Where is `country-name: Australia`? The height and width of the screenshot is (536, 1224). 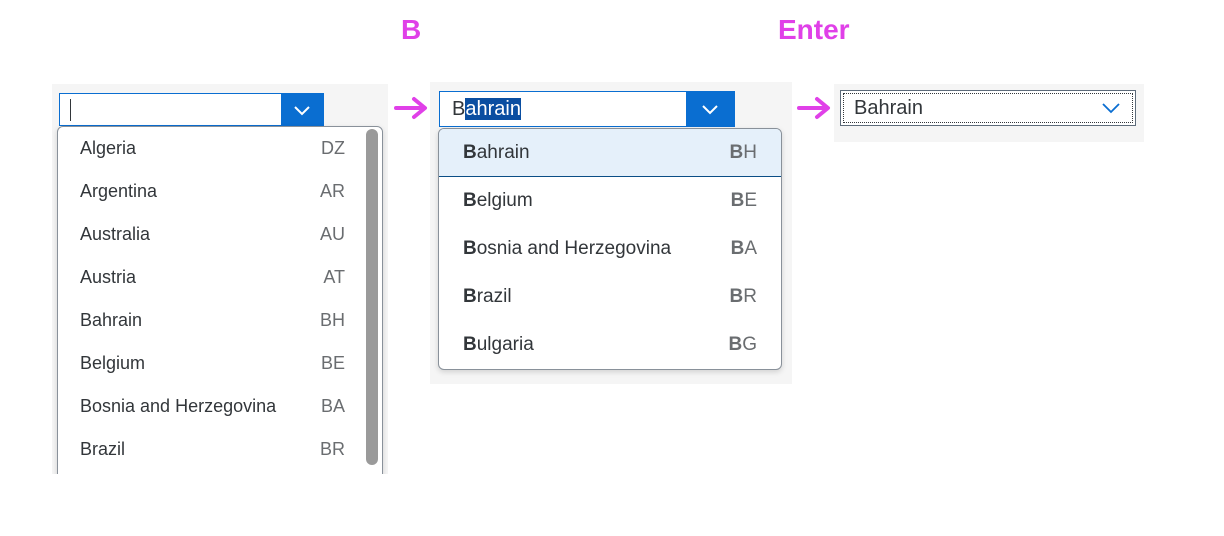
country-name: Australia is located at coordinates (115, 234).